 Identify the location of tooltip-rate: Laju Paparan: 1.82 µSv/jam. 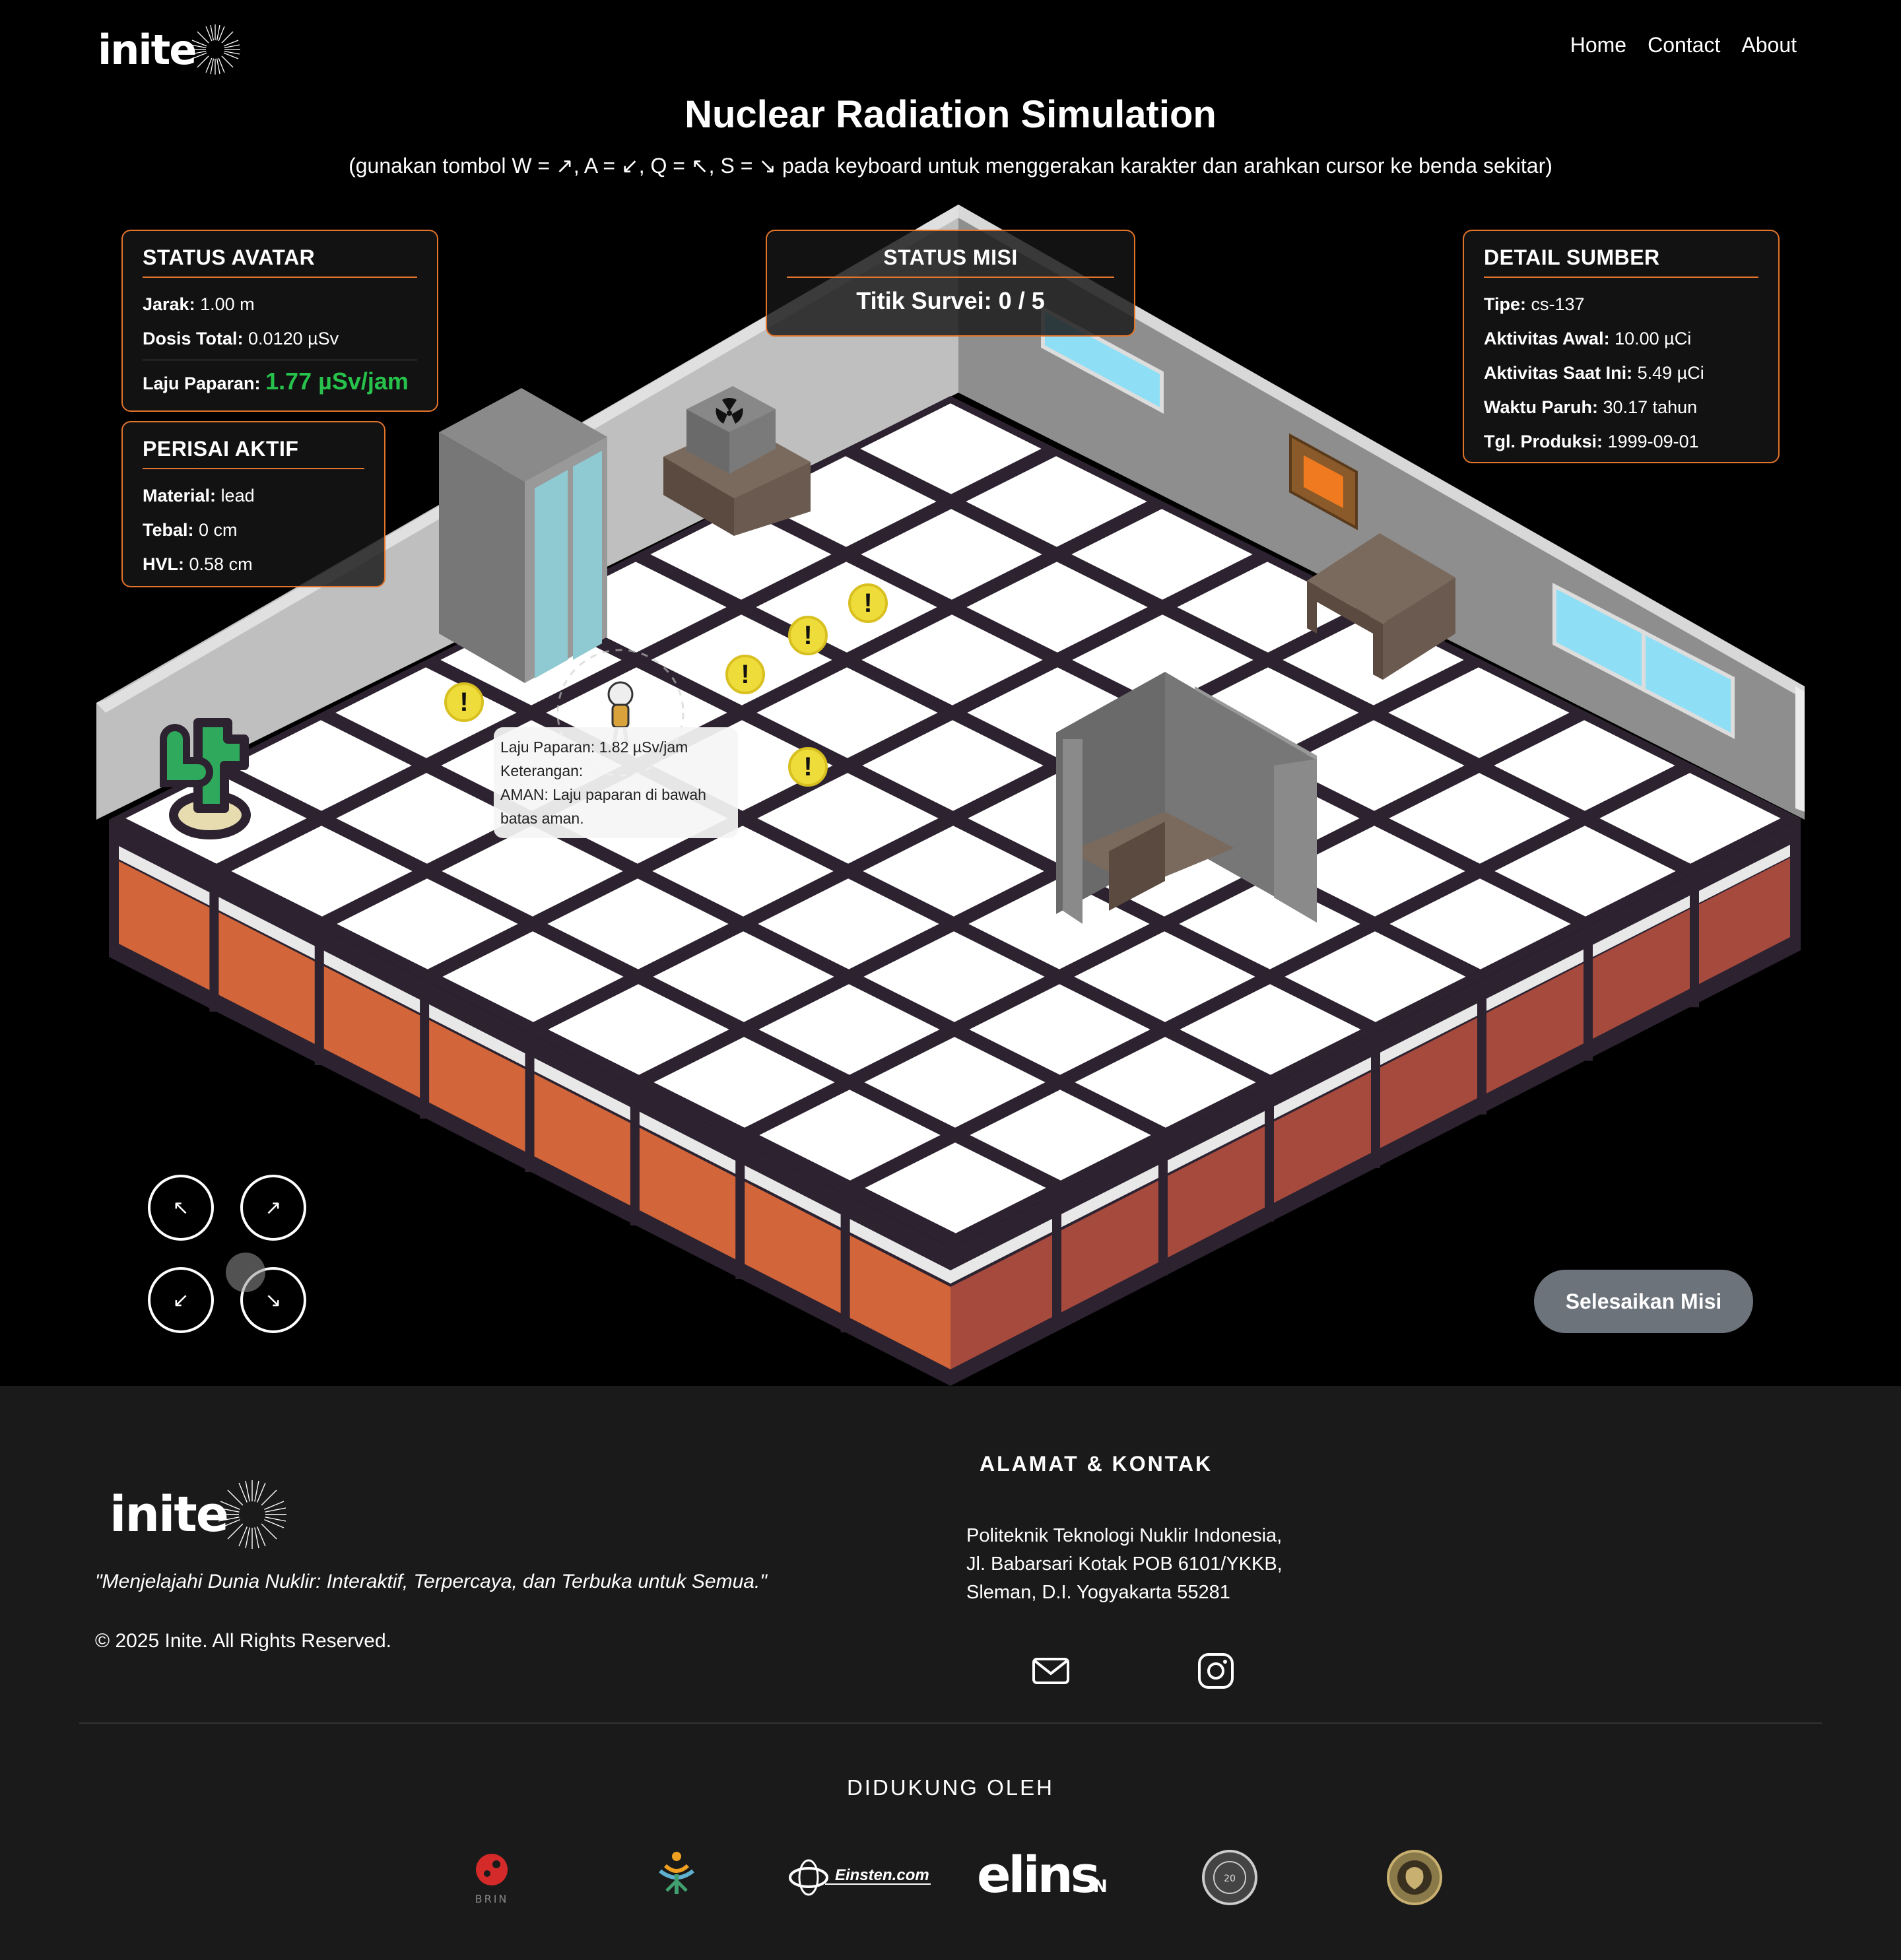
(594, 747).